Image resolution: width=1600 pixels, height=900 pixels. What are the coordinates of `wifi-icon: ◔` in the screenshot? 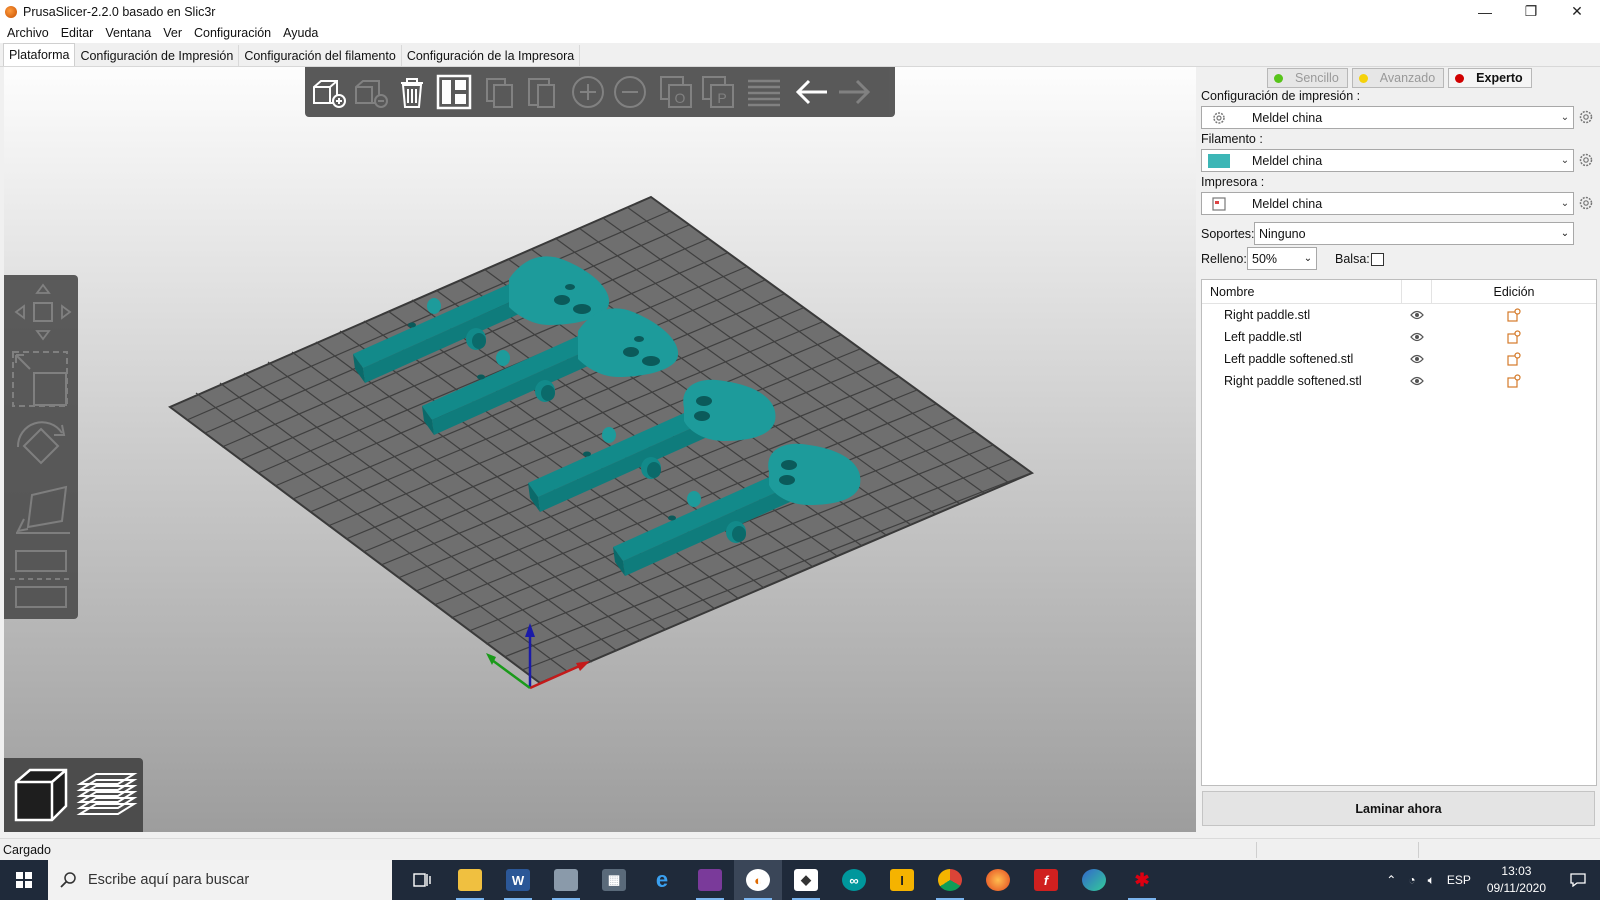 It's located at (1411, 880).